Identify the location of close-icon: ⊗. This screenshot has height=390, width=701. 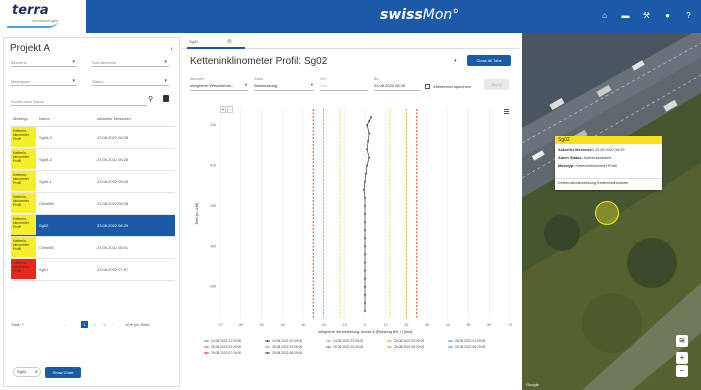
(36, 372).